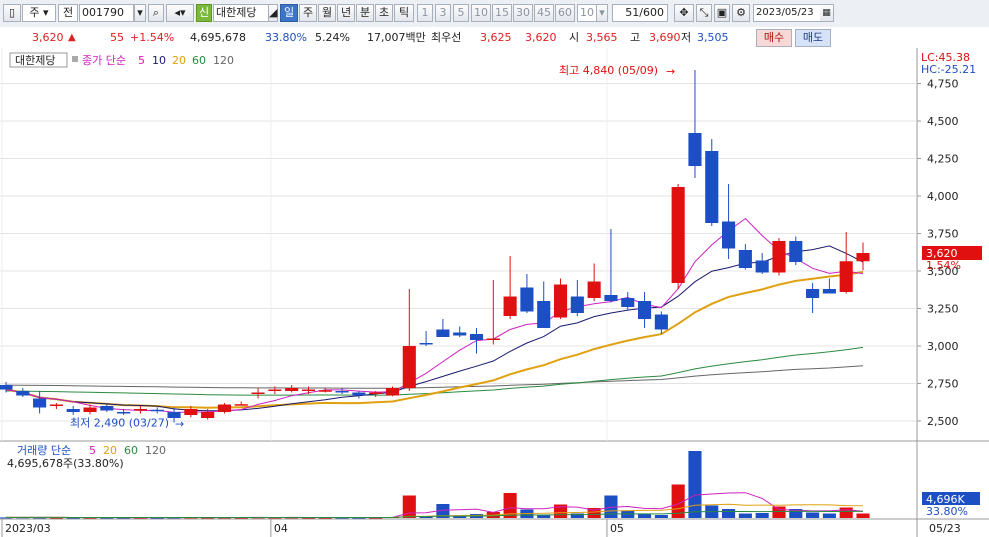 This screenshot has width=989, height=537. I want to click on legend-ma60: 60, so click(199, 60).